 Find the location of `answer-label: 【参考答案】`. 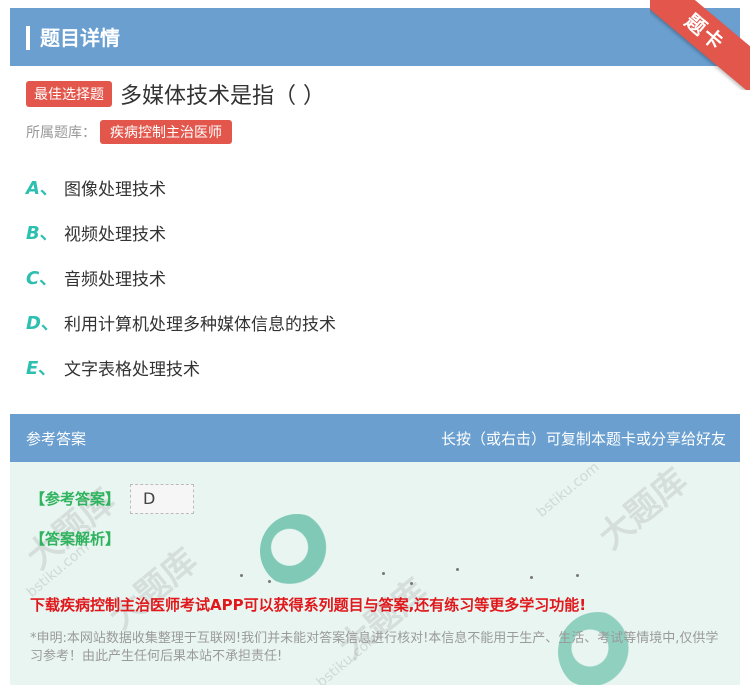

answer-label: 【参考答案】 is located at coordinates (75, 499).